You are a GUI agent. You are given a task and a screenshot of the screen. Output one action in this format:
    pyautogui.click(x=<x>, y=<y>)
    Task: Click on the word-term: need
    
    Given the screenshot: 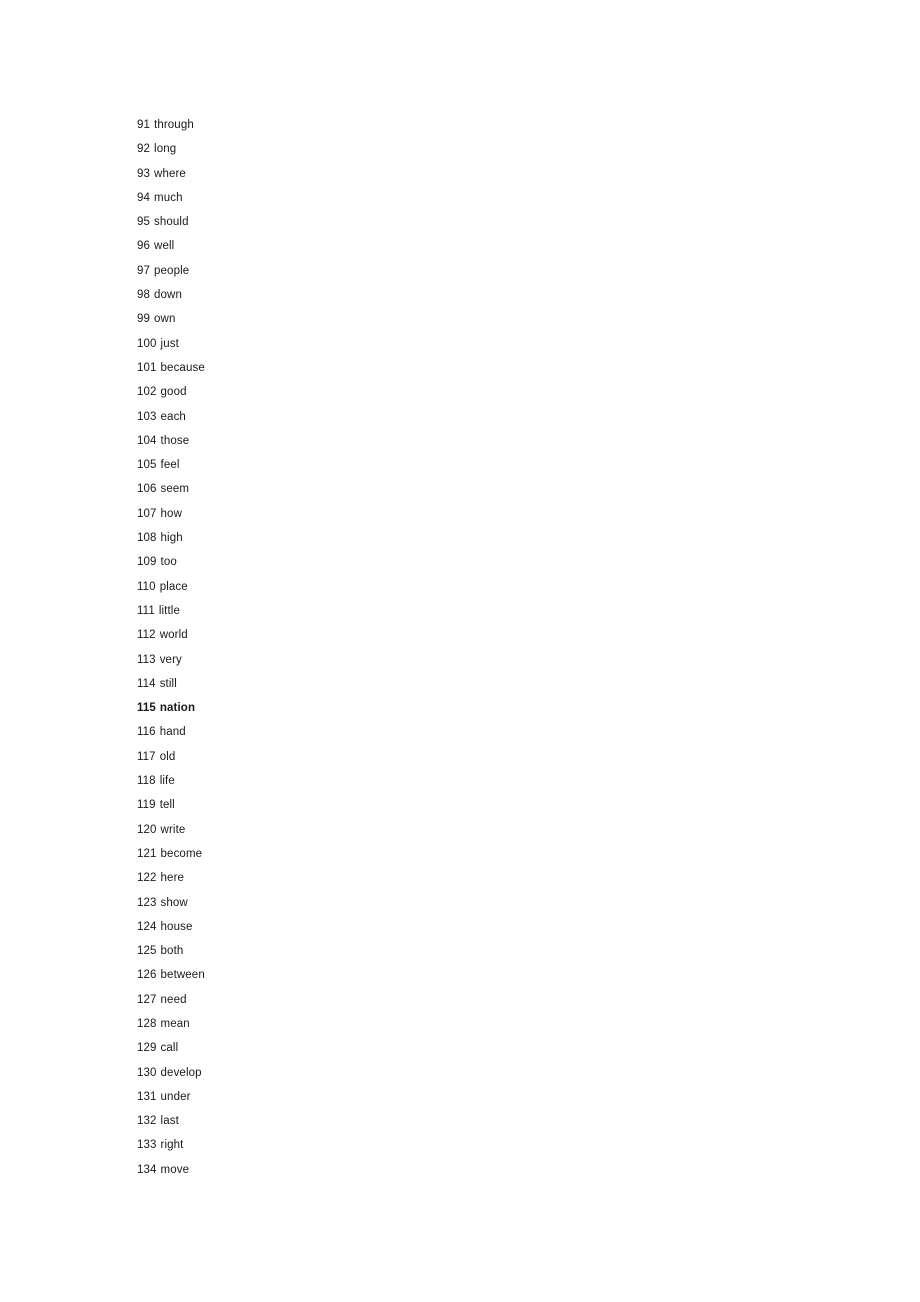 What is the action you would take?
    pyautogui.click(x=173, y=999)
    